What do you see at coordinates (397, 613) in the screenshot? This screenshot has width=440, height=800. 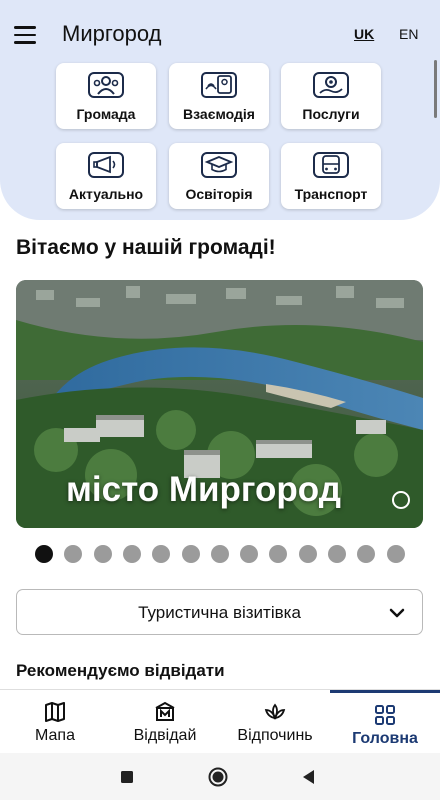 I see `chevron-down-icon` at bounding box center [397, 613].